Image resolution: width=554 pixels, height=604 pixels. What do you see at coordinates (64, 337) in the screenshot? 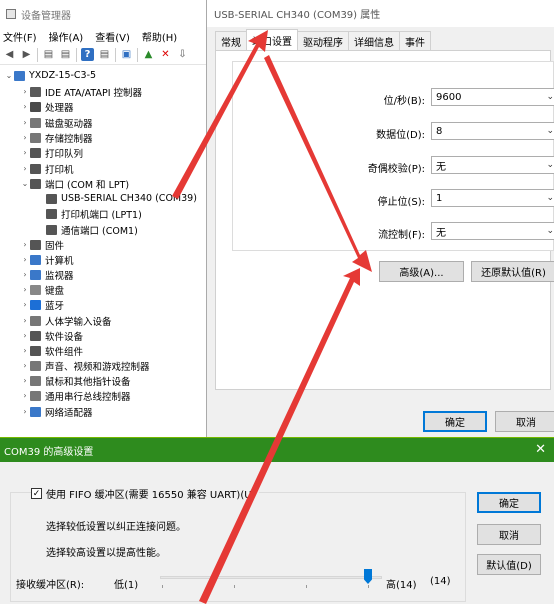
I see `tree-node-label: 软件设备` at bounding box center [64, 337].